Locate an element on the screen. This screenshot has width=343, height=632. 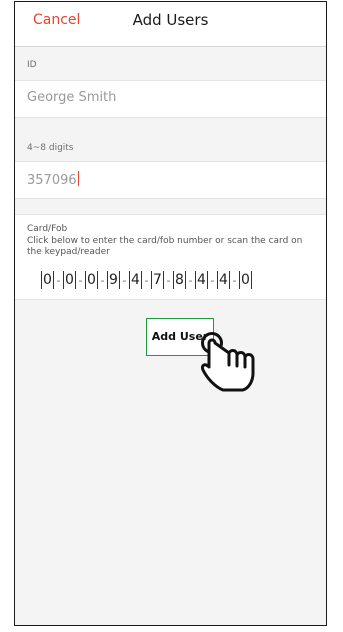
id-value: George Smith is located at coordinates (72, 97).